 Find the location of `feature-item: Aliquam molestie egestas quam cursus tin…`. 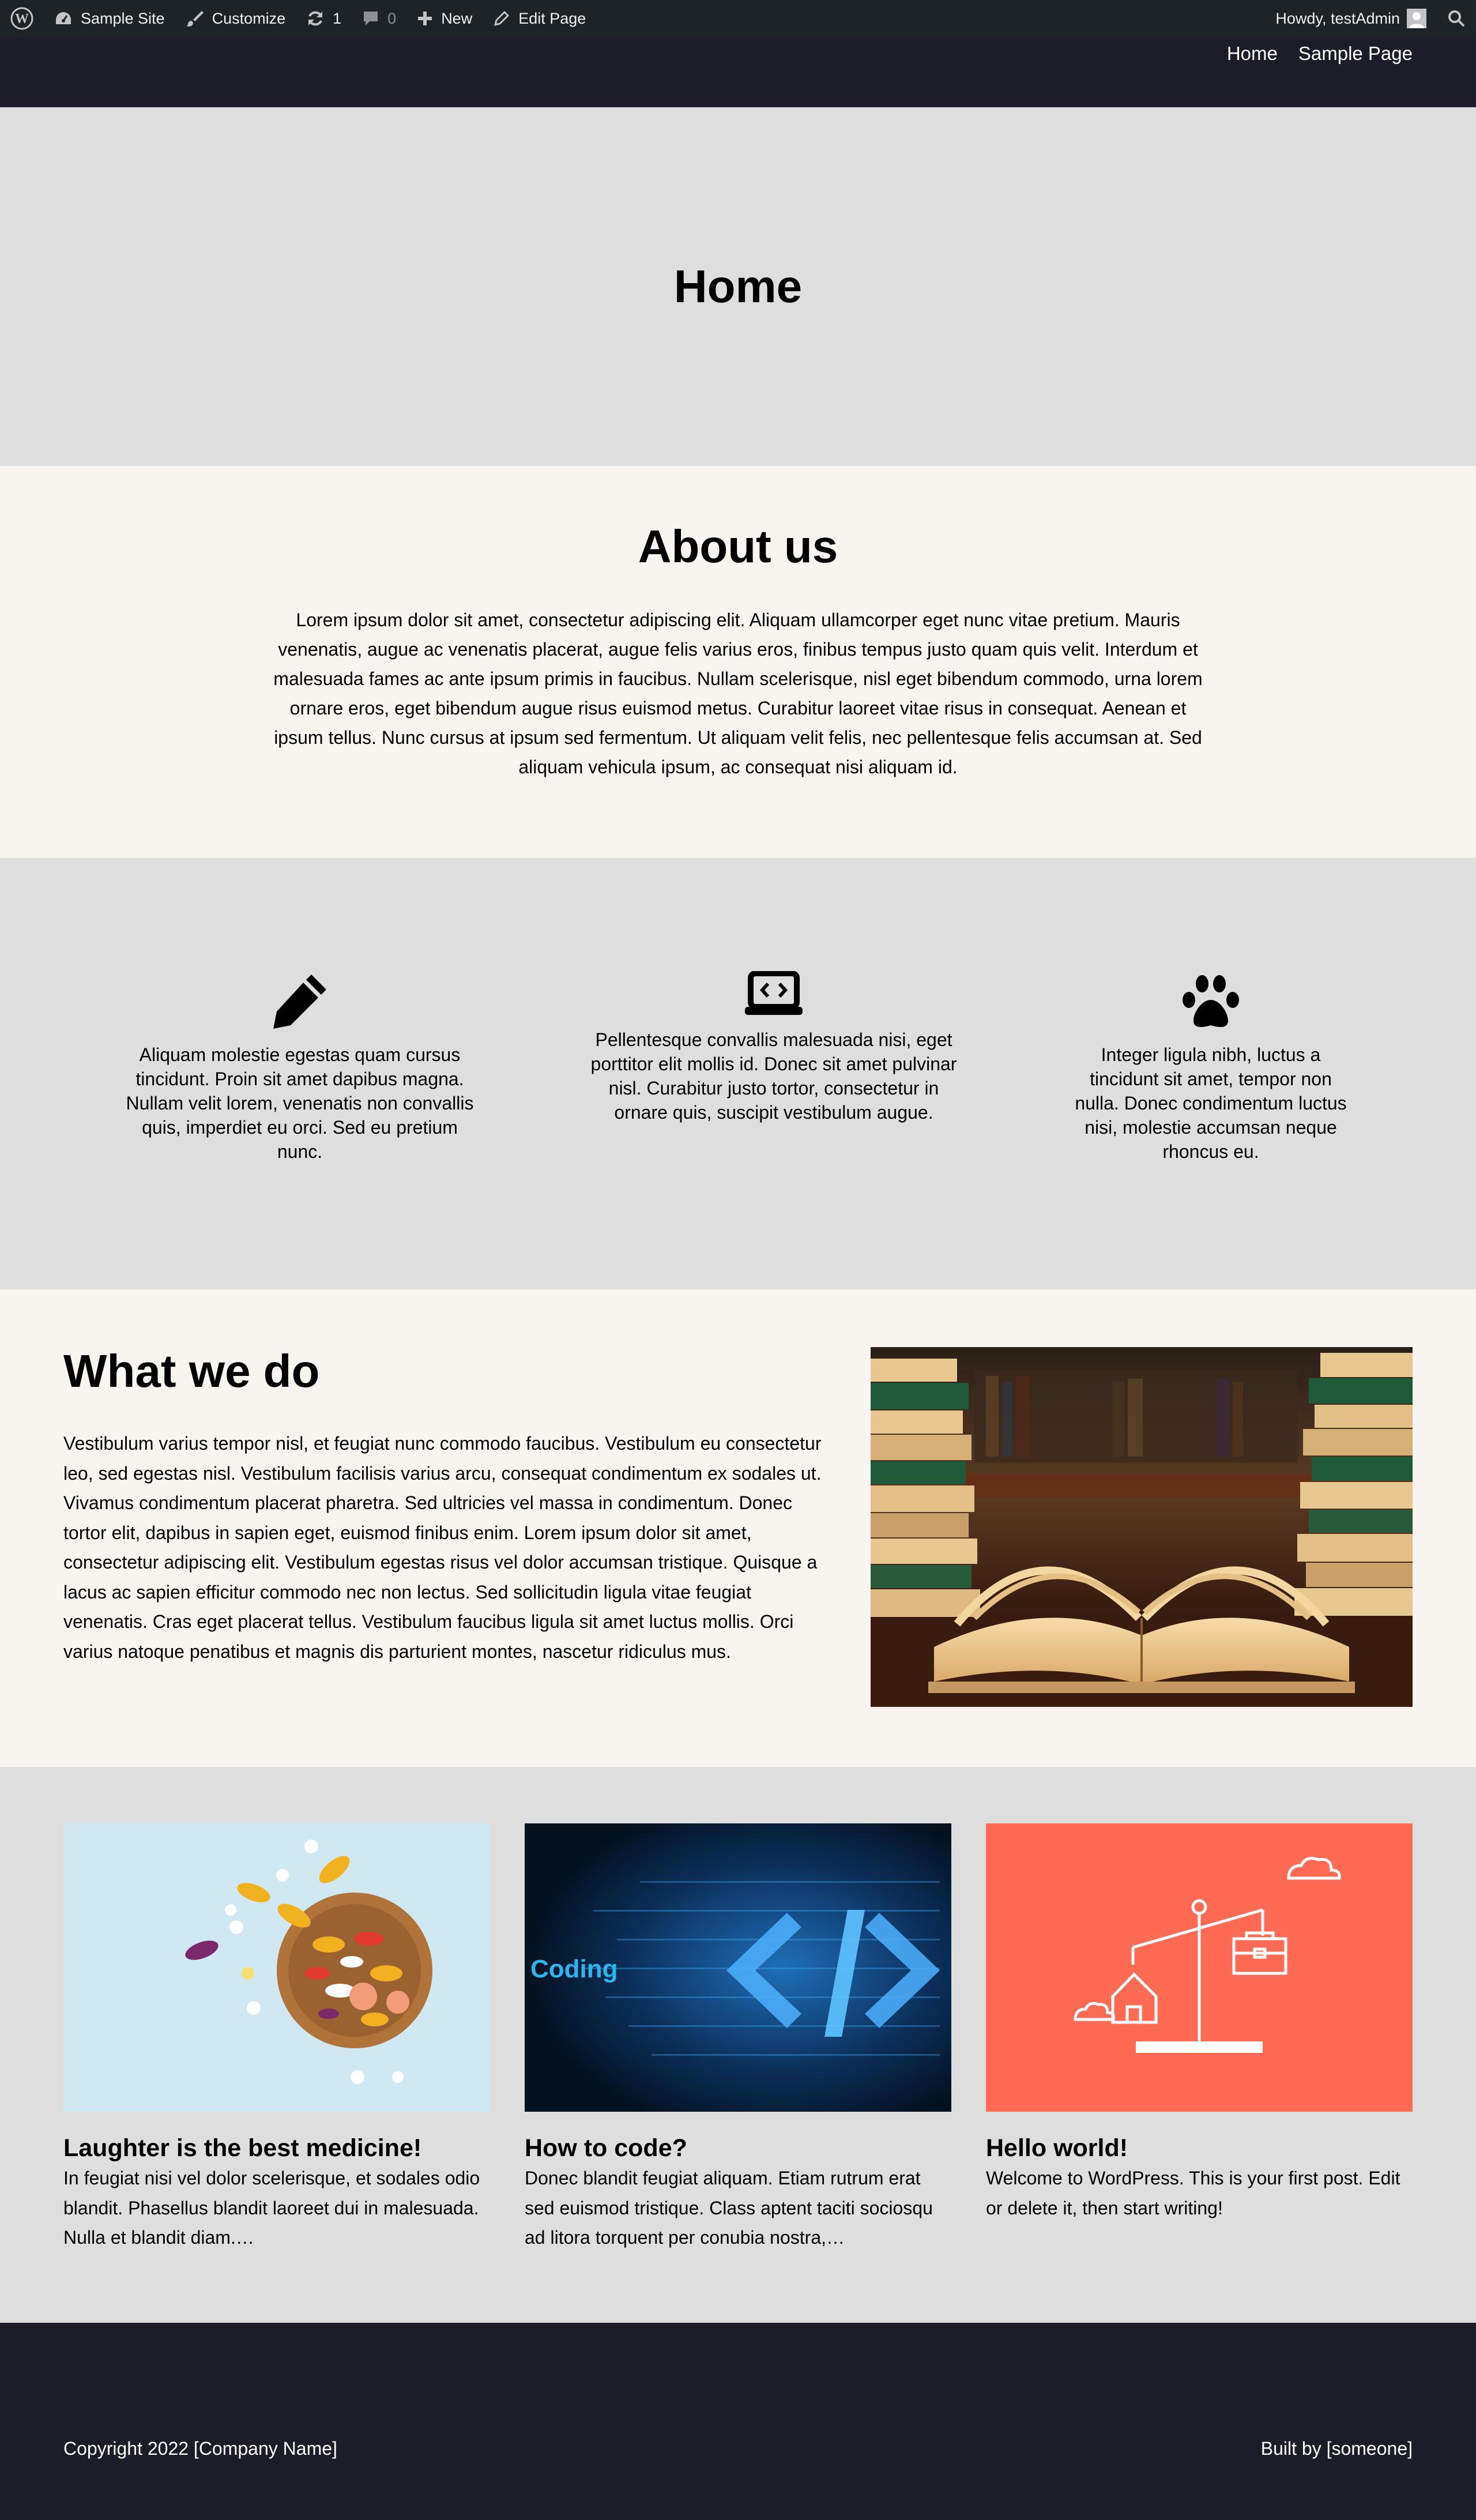

feature-item: Aliquam molestie egestas quam cursus tin… is located at coordinates (300, 1068).